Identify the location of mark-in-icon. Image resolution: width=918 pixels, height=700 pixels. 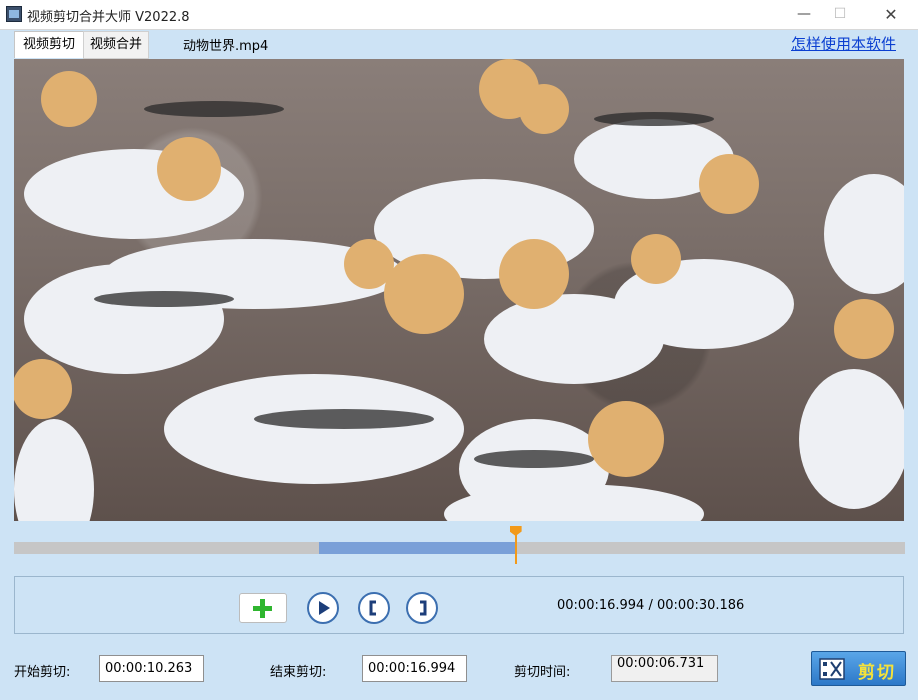
(374, 608).